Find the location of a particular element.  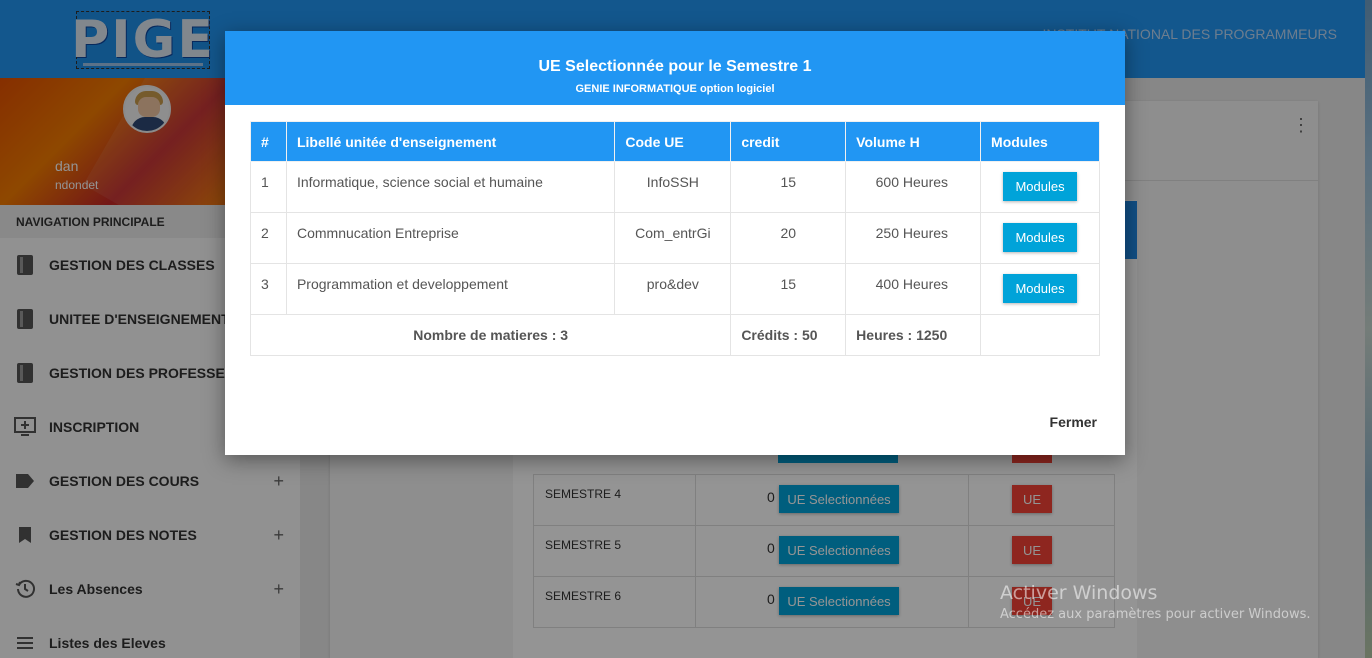

ue-libelle: Commnucation Entreprise is located at coordinates (450, 238).